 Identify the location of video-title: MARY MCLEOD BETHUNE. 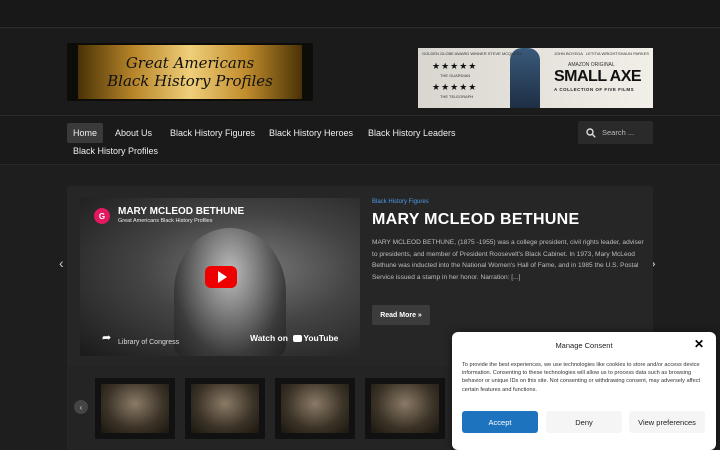
(181, 211).